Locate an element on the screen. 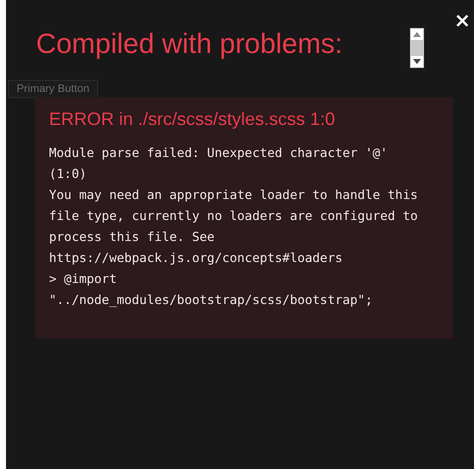 This screenshot has height=469, width=474. scrollbar is located at coordinates (417, 48).